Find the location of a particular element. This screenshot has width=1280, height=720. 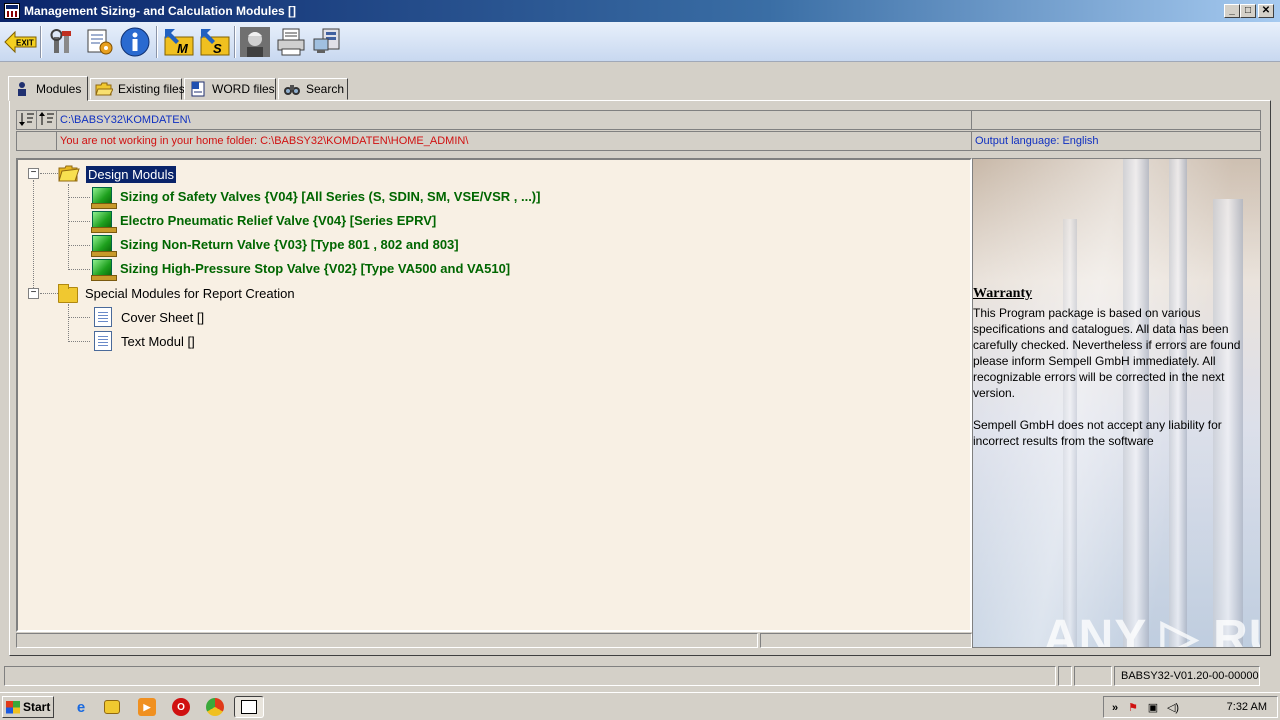

tab-search: Search is located at coordinates (313, 89).